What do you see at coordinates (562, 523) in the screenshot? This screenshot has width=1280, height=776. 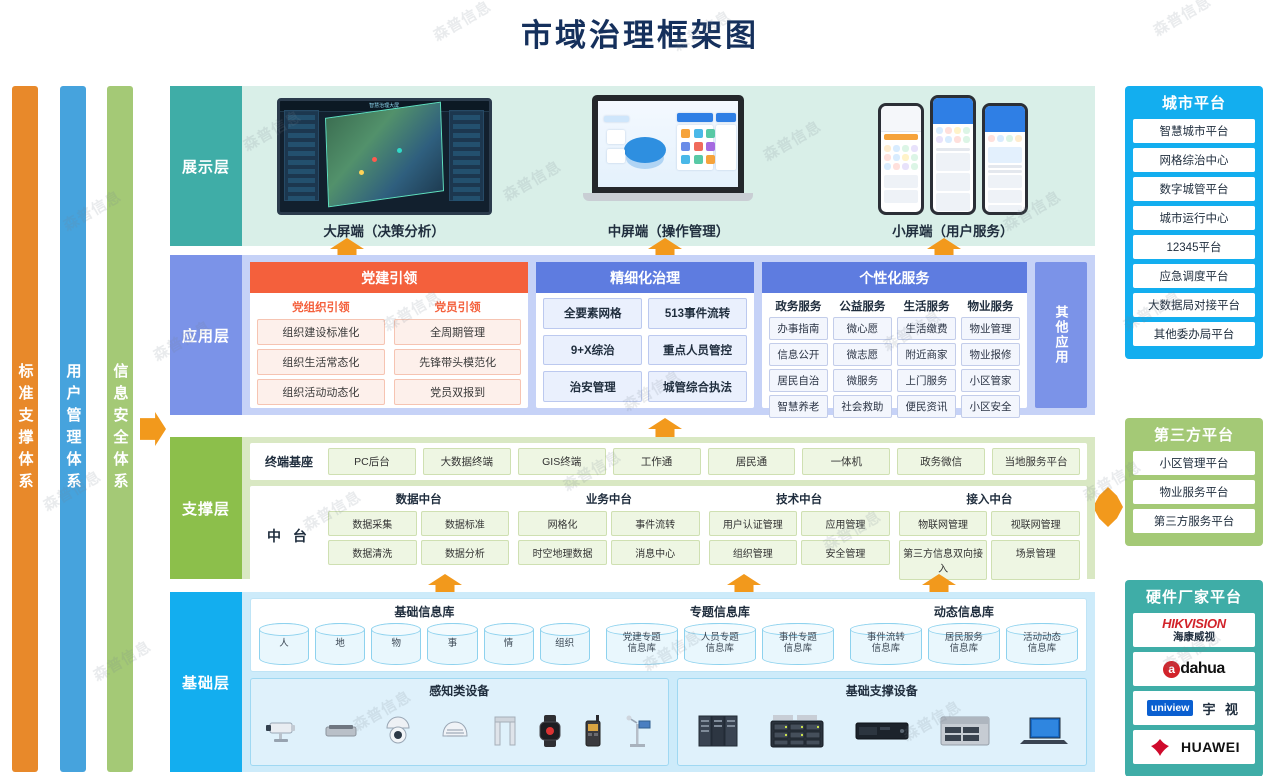 I see `middle-item: 网格化` at bounding box center [562, 523].